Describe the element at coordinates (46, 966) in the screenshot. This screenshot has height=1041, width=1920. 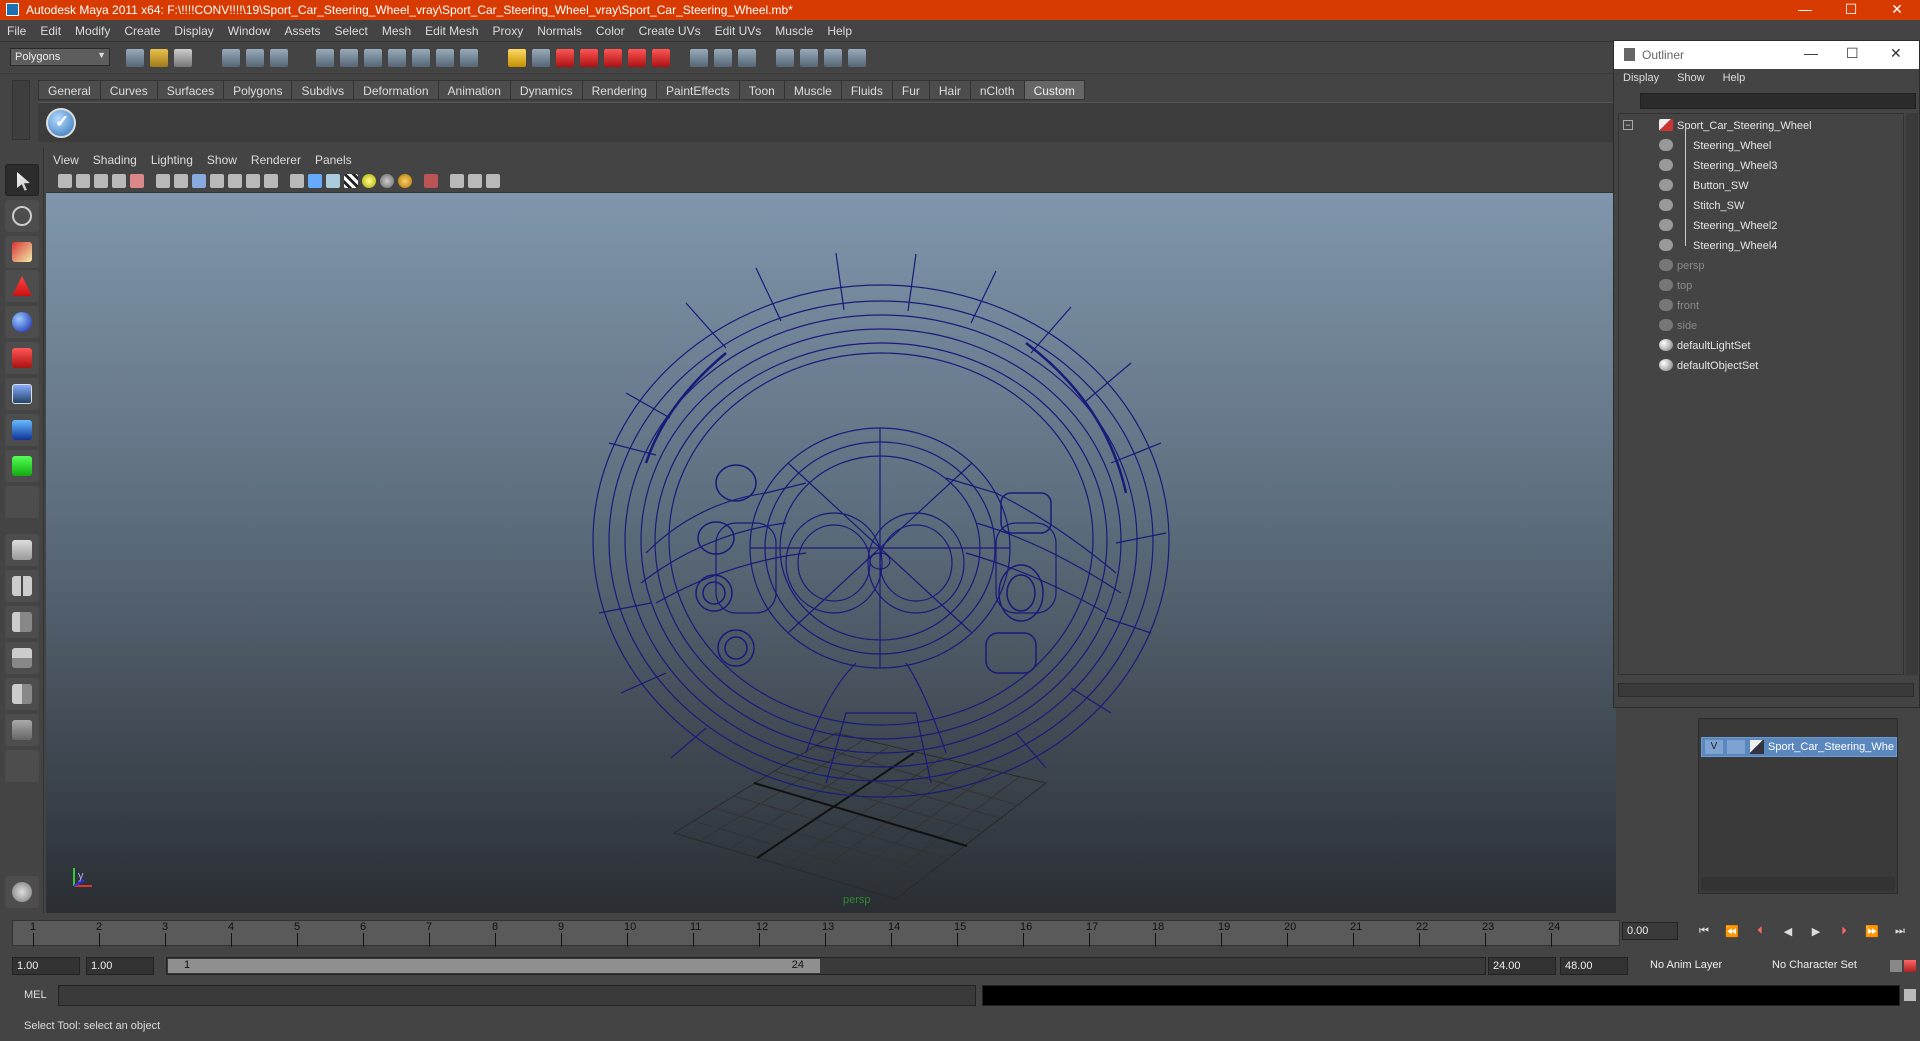
I see `animation-start-field: 1.00` at that location.